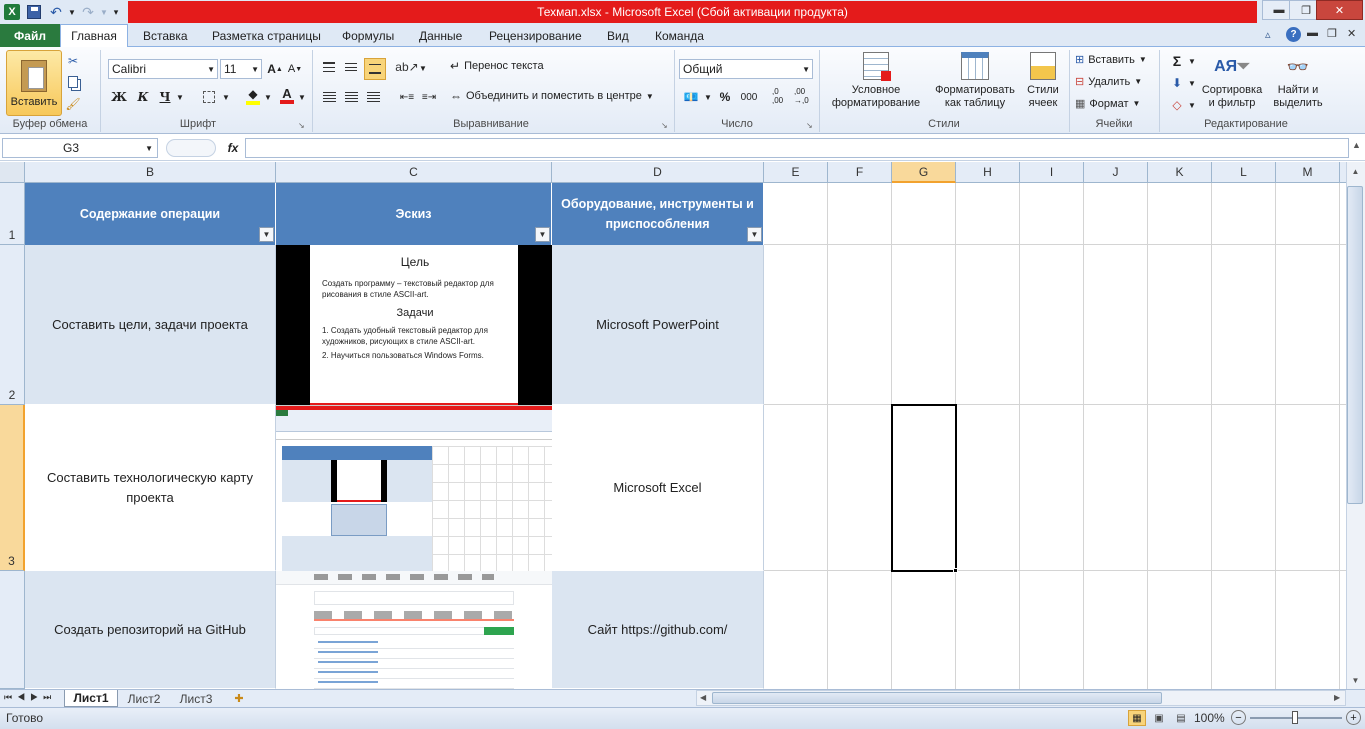  What do you see at coordinates (796, 172) in the screenshot?
I see `column-header-e: E` at bounding box center [796, 172].